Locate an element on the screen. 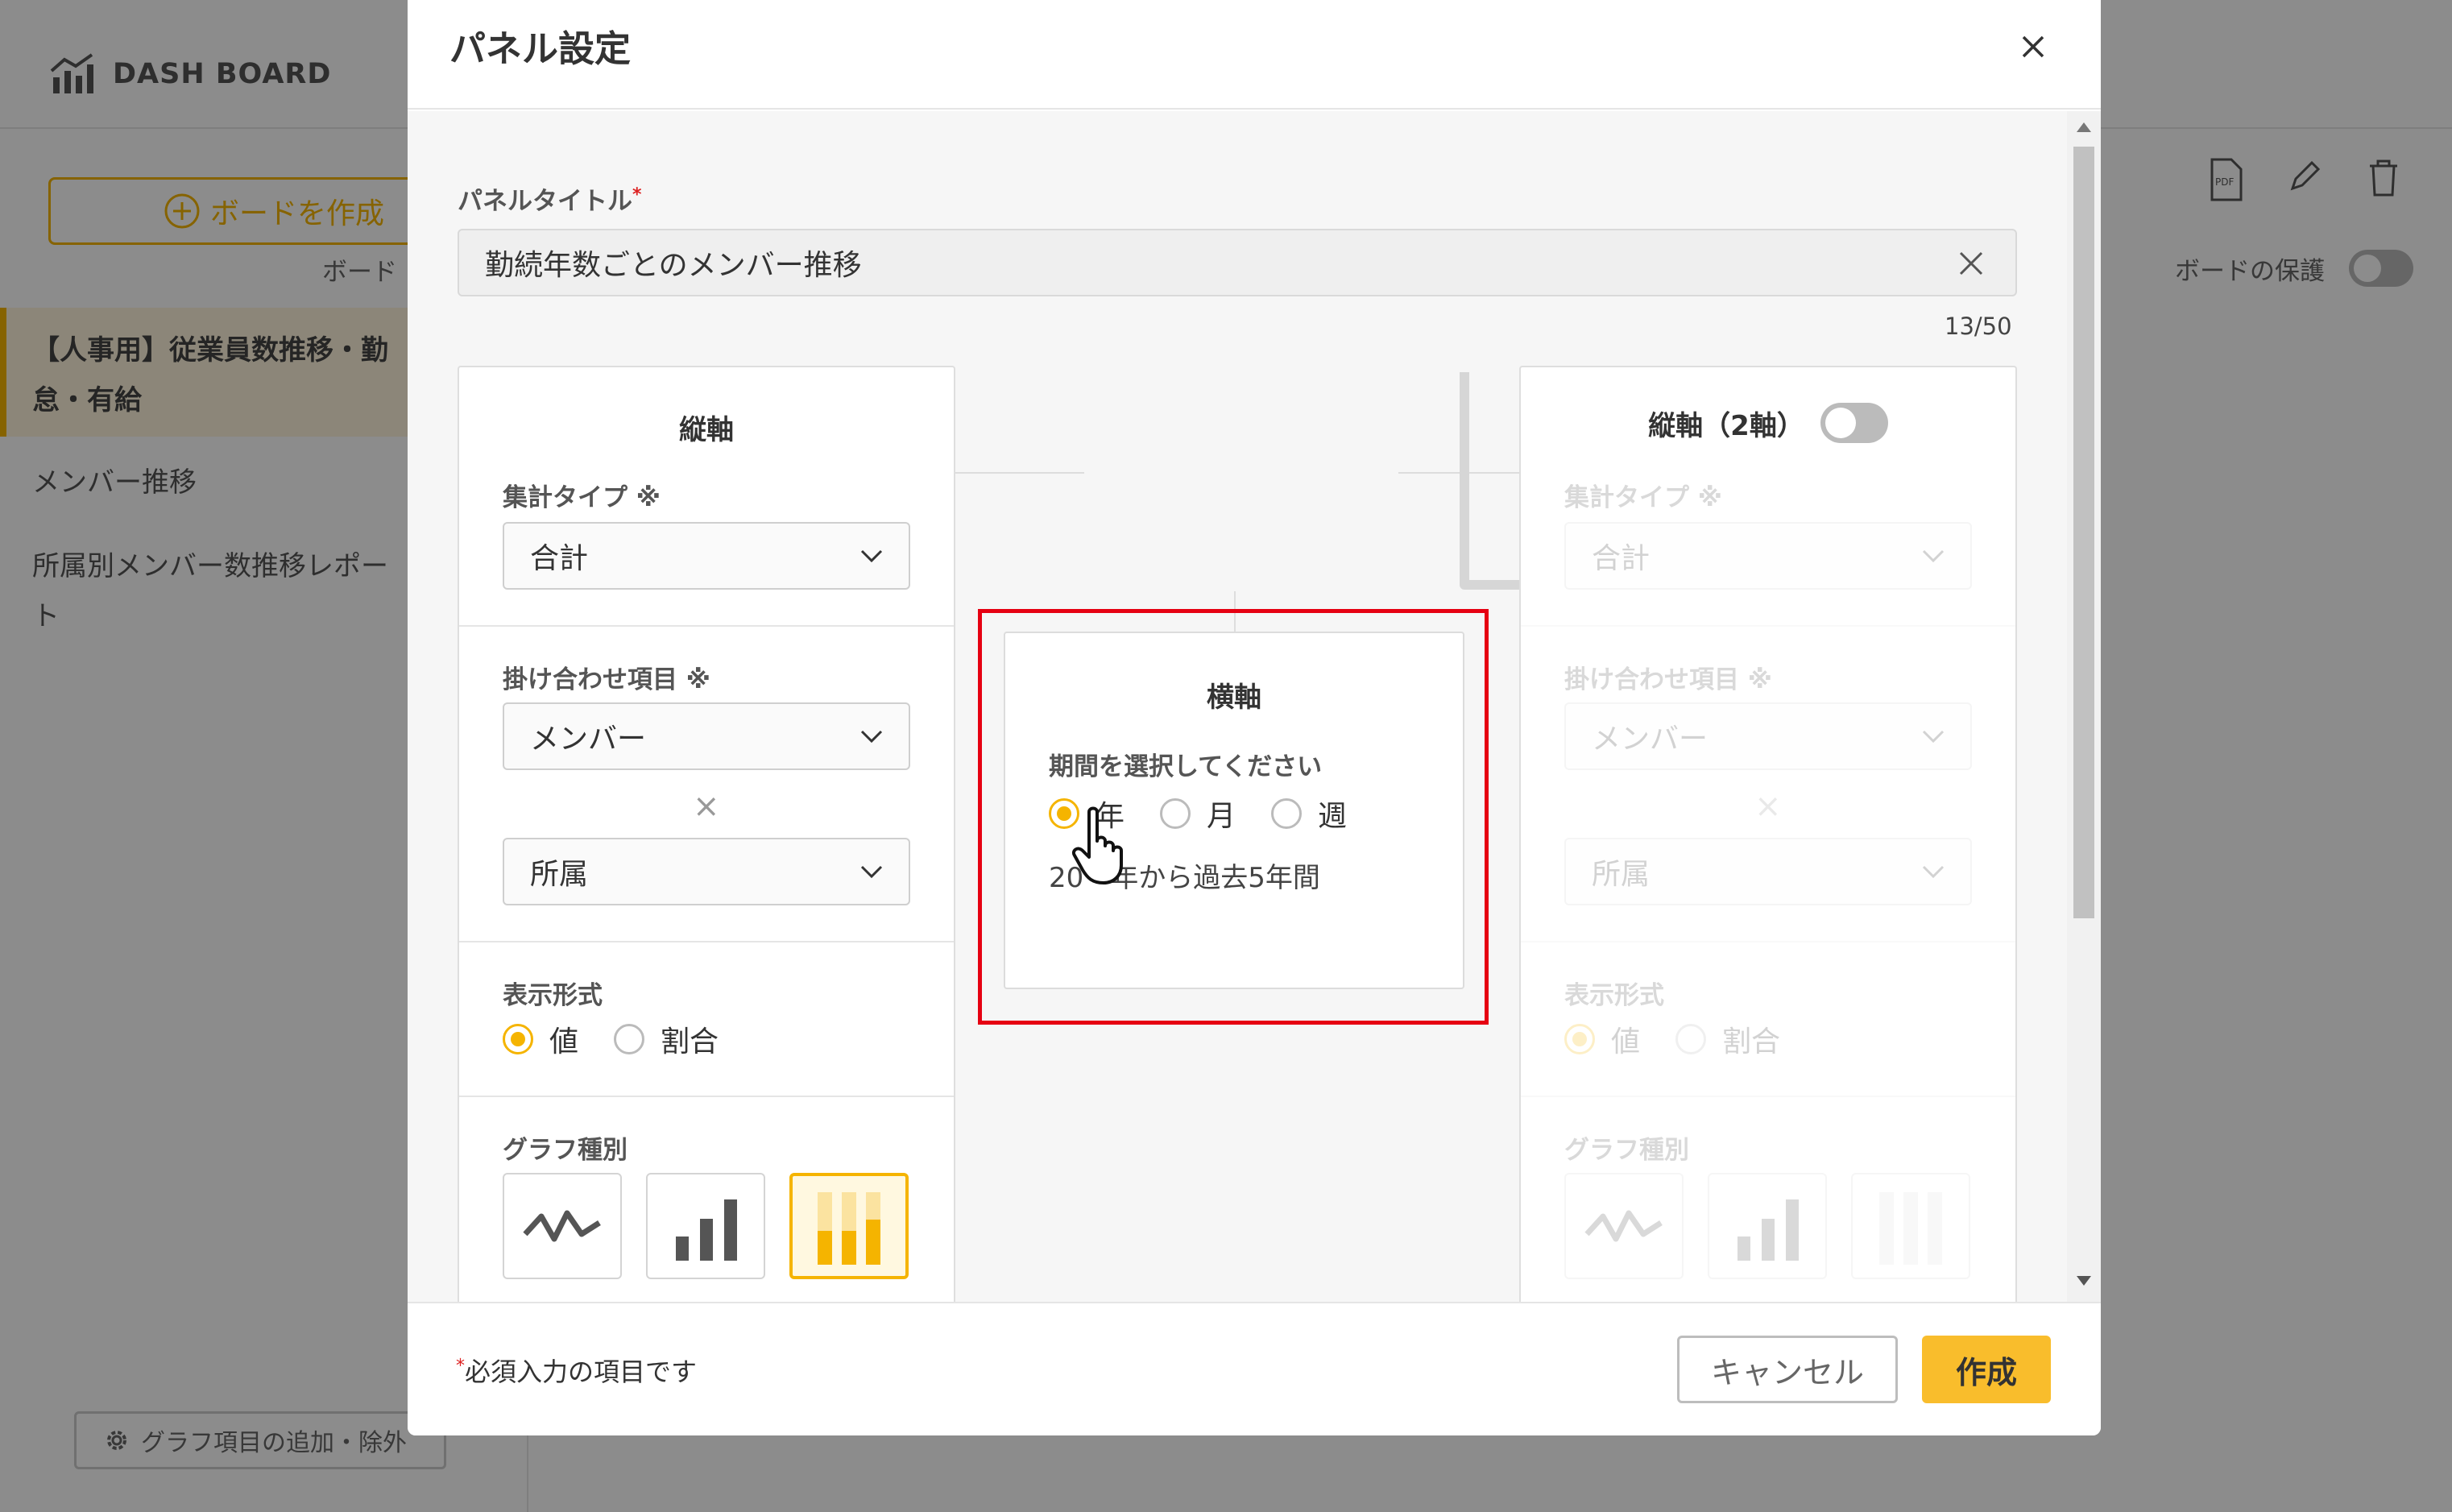 Image resolution: width=2452 pixels, height=1512 pixels. scroll-up-icon is located at coordinates (2084, 127).